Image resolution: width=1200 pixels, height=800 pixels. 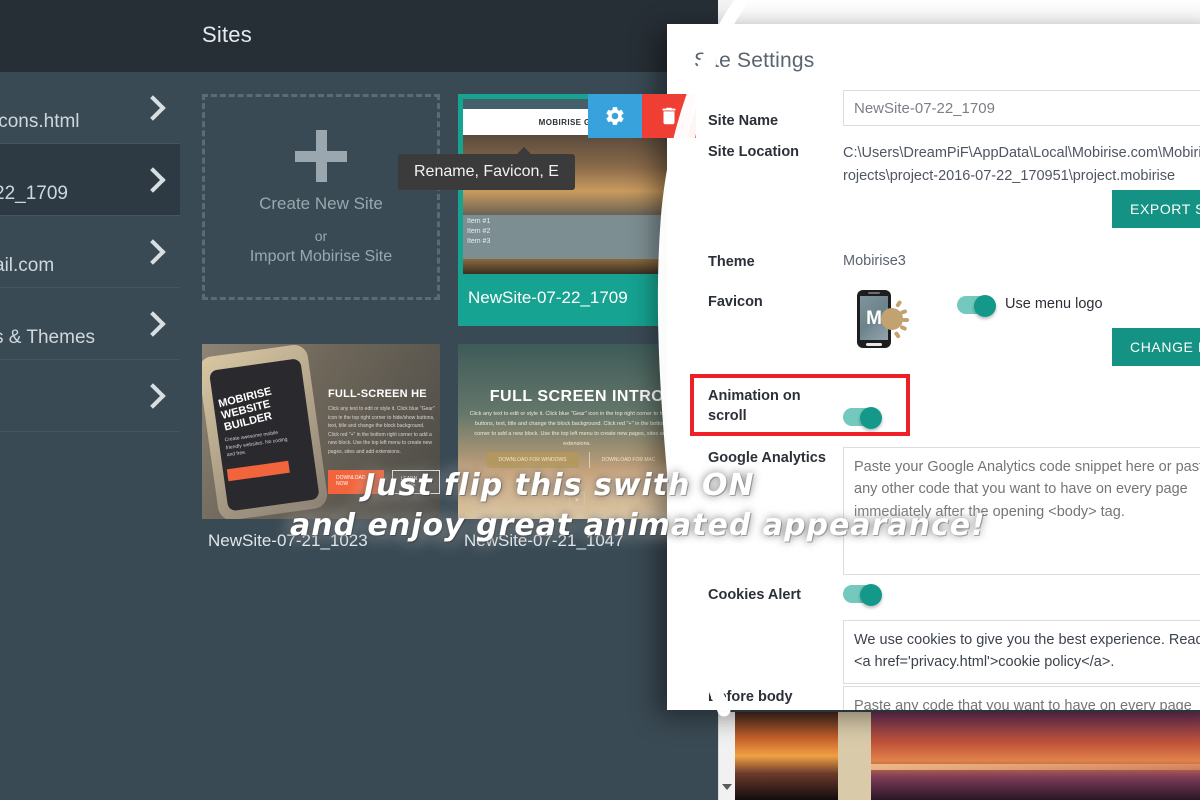 I want to click on thumb-heading: FULL SCREEN INTRO, so click(x=577, y=396).